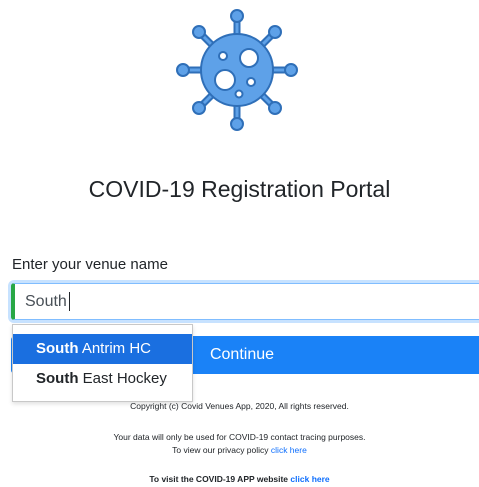  I want to click on autocomplete-dropdown: South Antrim HC South East Hockey, so click(102, 363).